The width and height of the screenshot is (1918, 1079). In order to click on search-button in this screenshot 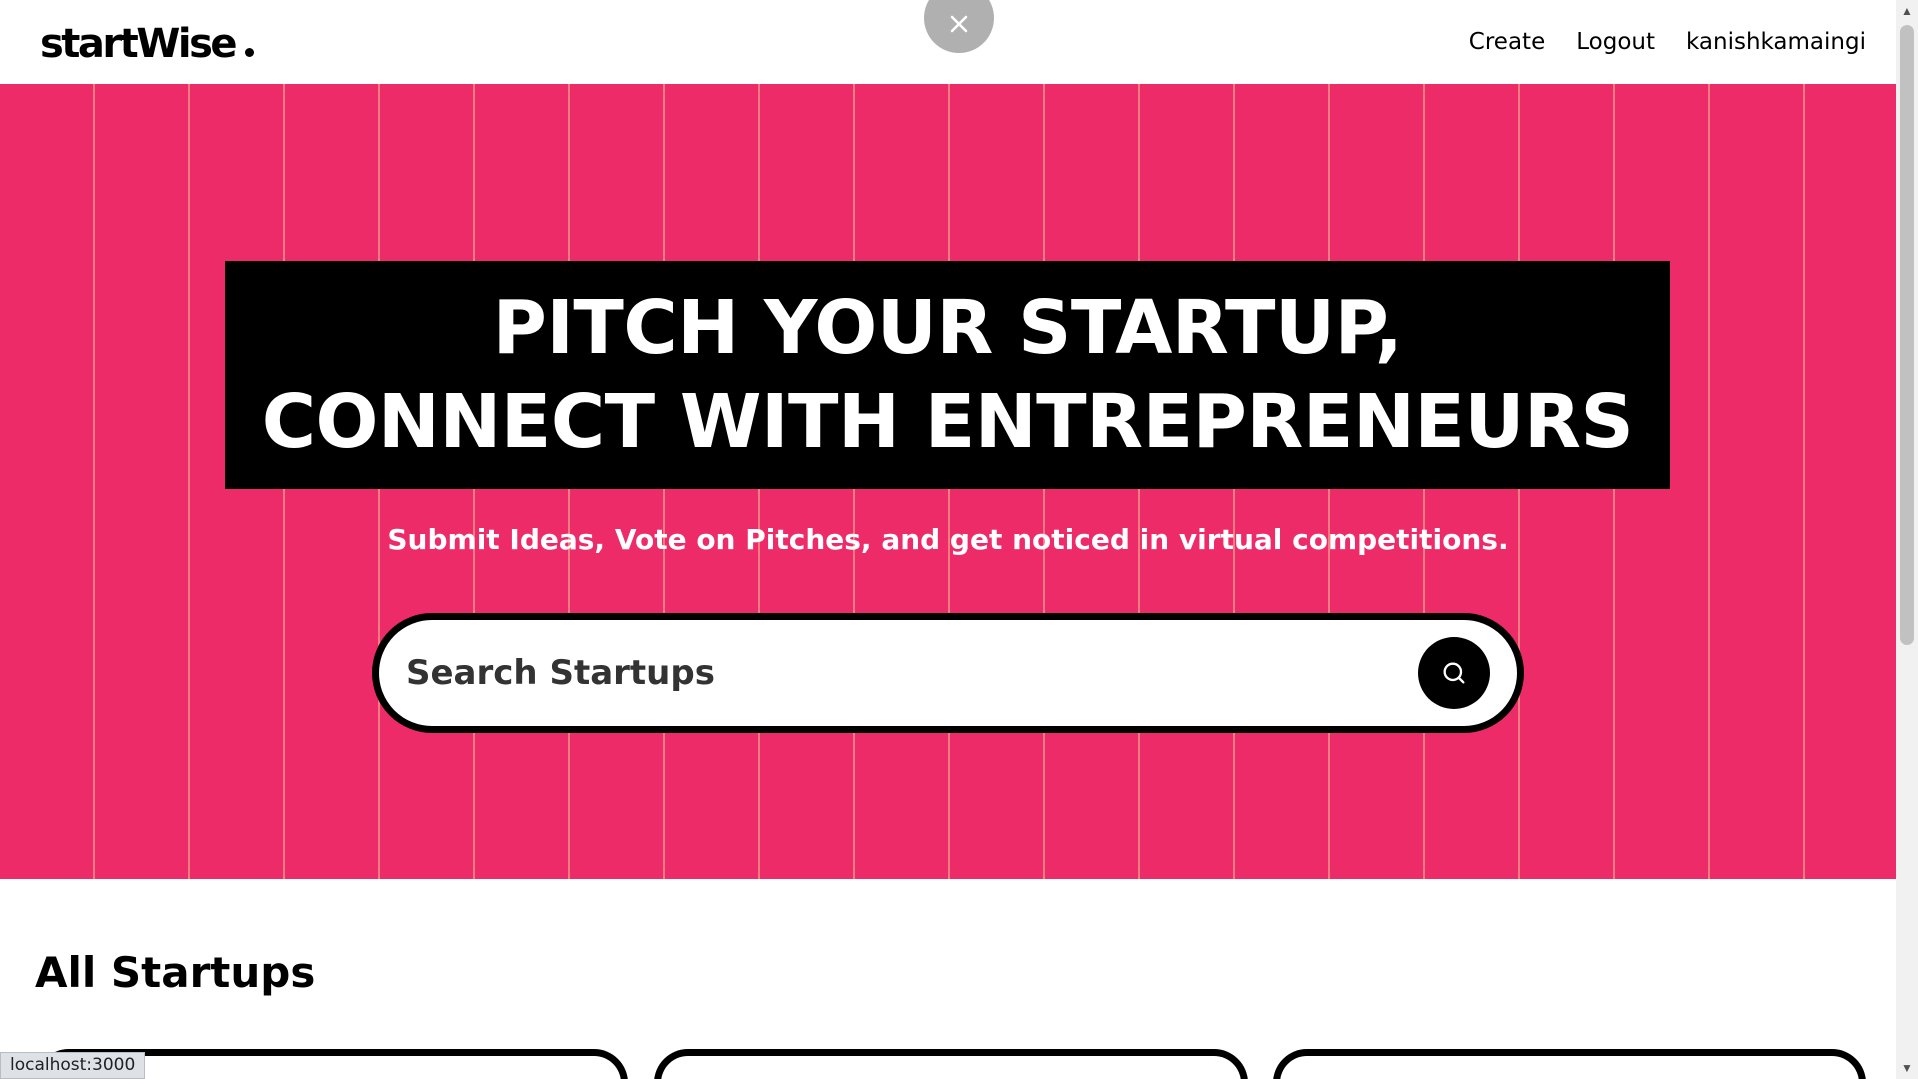, I will do `click(1454, 673)`.